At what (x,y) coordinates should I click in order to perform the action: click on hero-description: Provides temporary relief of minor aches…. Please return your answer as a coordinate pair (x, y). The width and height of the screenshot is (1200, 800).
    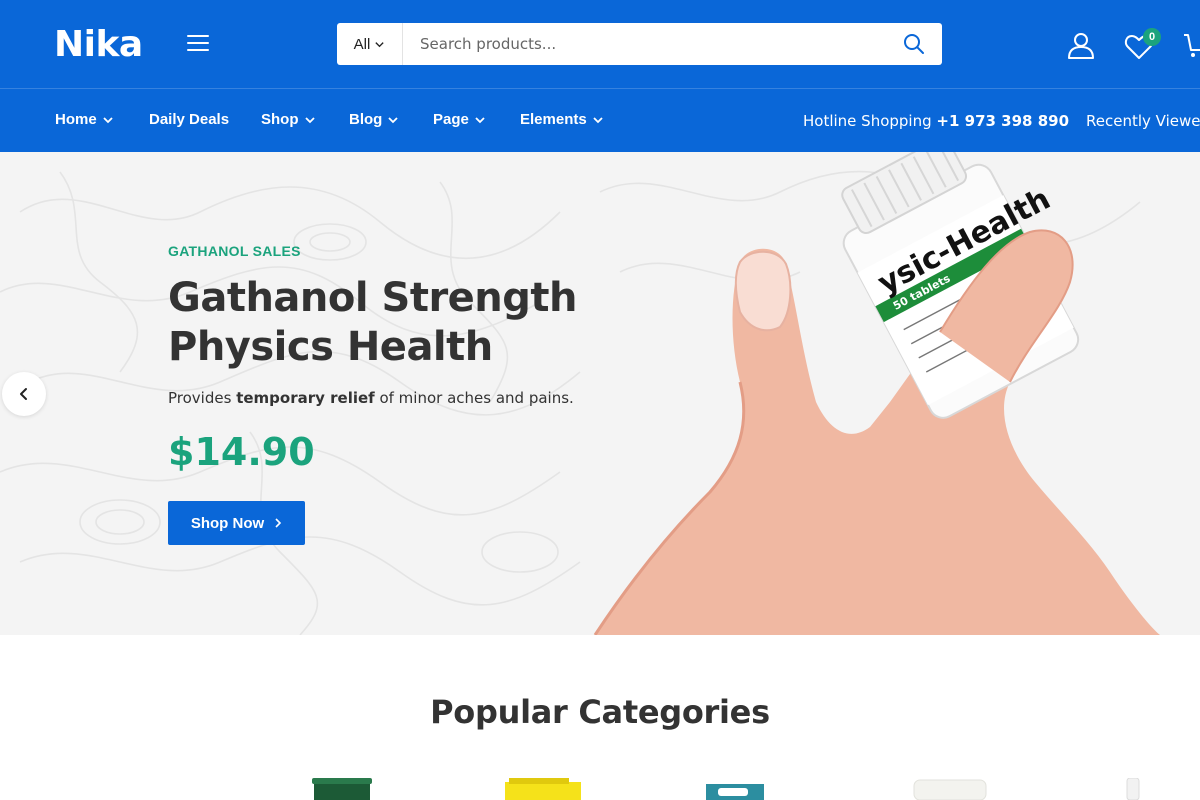
    Looking at the image, I should click on (371, 398).